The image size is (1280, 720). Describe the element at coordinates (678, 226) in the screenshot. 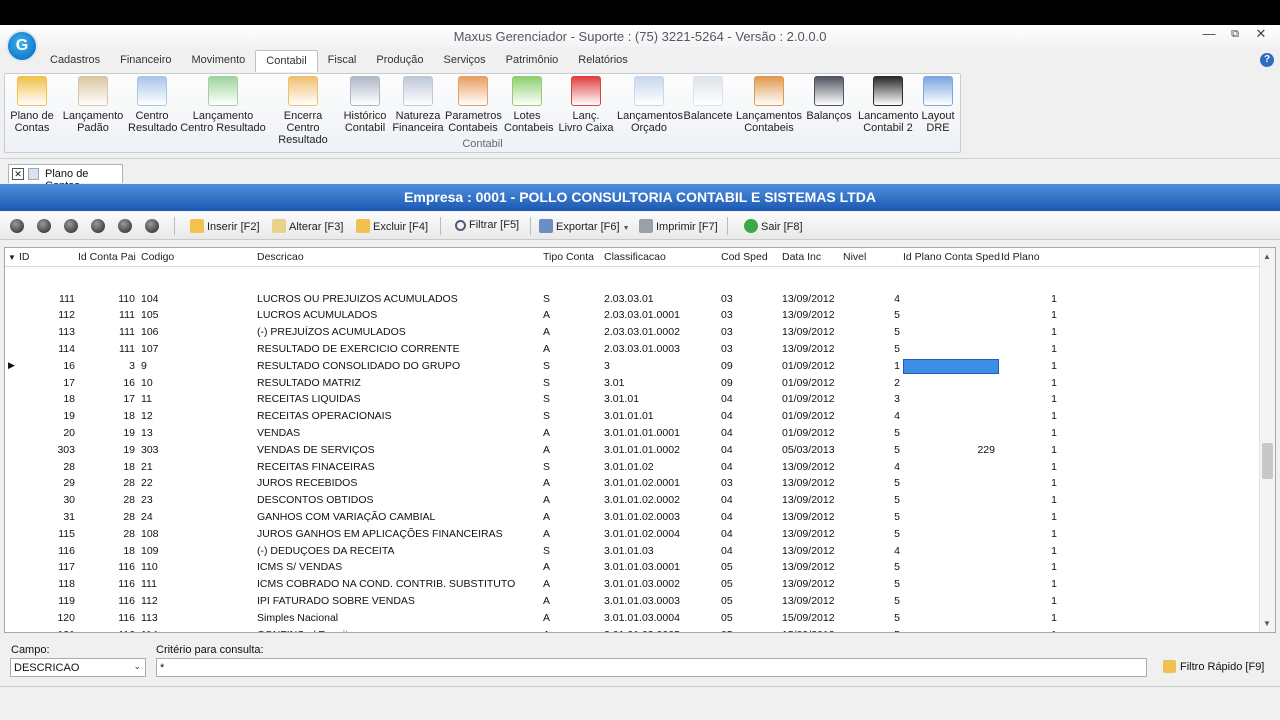

I see `imprimir-button: Imprimir [F7]` at that location.